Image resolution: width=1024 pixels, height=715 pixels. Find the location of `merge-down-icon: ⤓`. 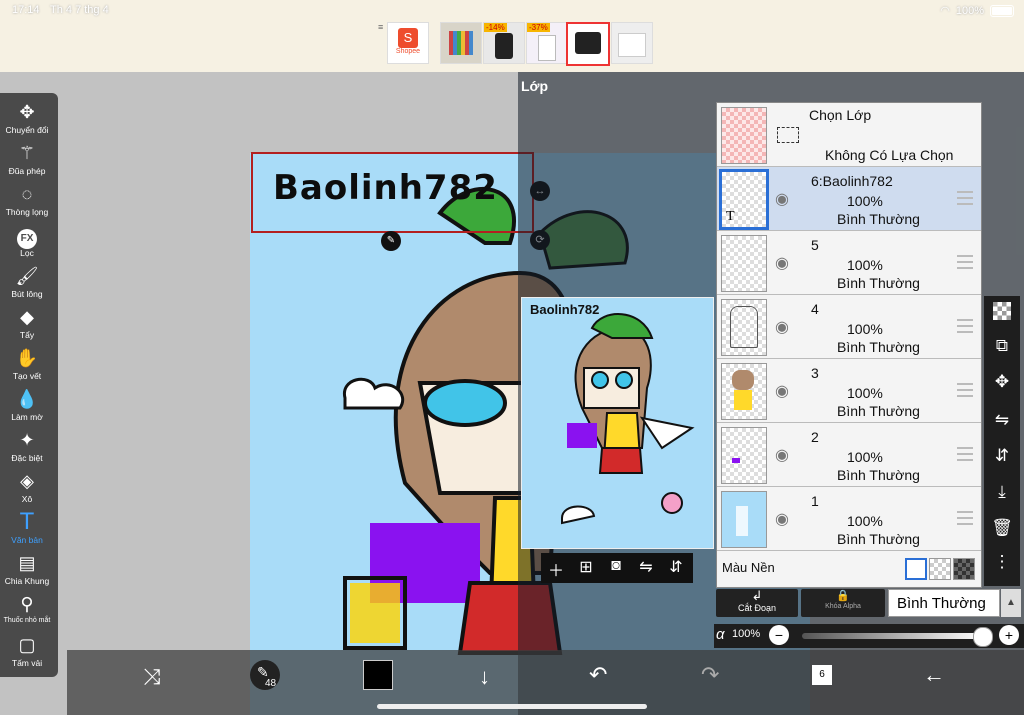

merge-down-icon: ⤓ is located at coordinates (1002, 492).